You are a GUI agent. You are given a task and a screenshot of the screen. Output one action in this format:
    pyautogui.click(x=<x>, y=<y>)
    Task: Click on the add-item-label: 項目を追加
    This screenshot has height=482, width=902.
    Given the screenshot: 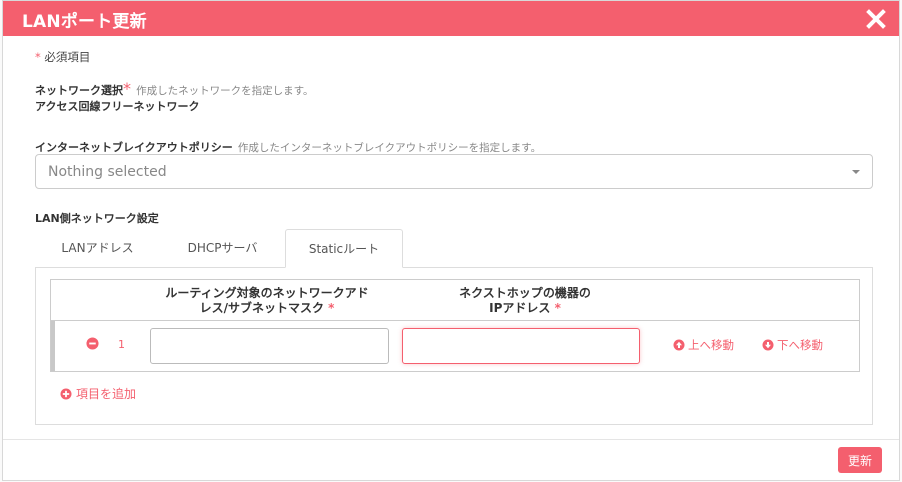 What is the action you would take?
    pyautogui.click(x=106, y=394)
    